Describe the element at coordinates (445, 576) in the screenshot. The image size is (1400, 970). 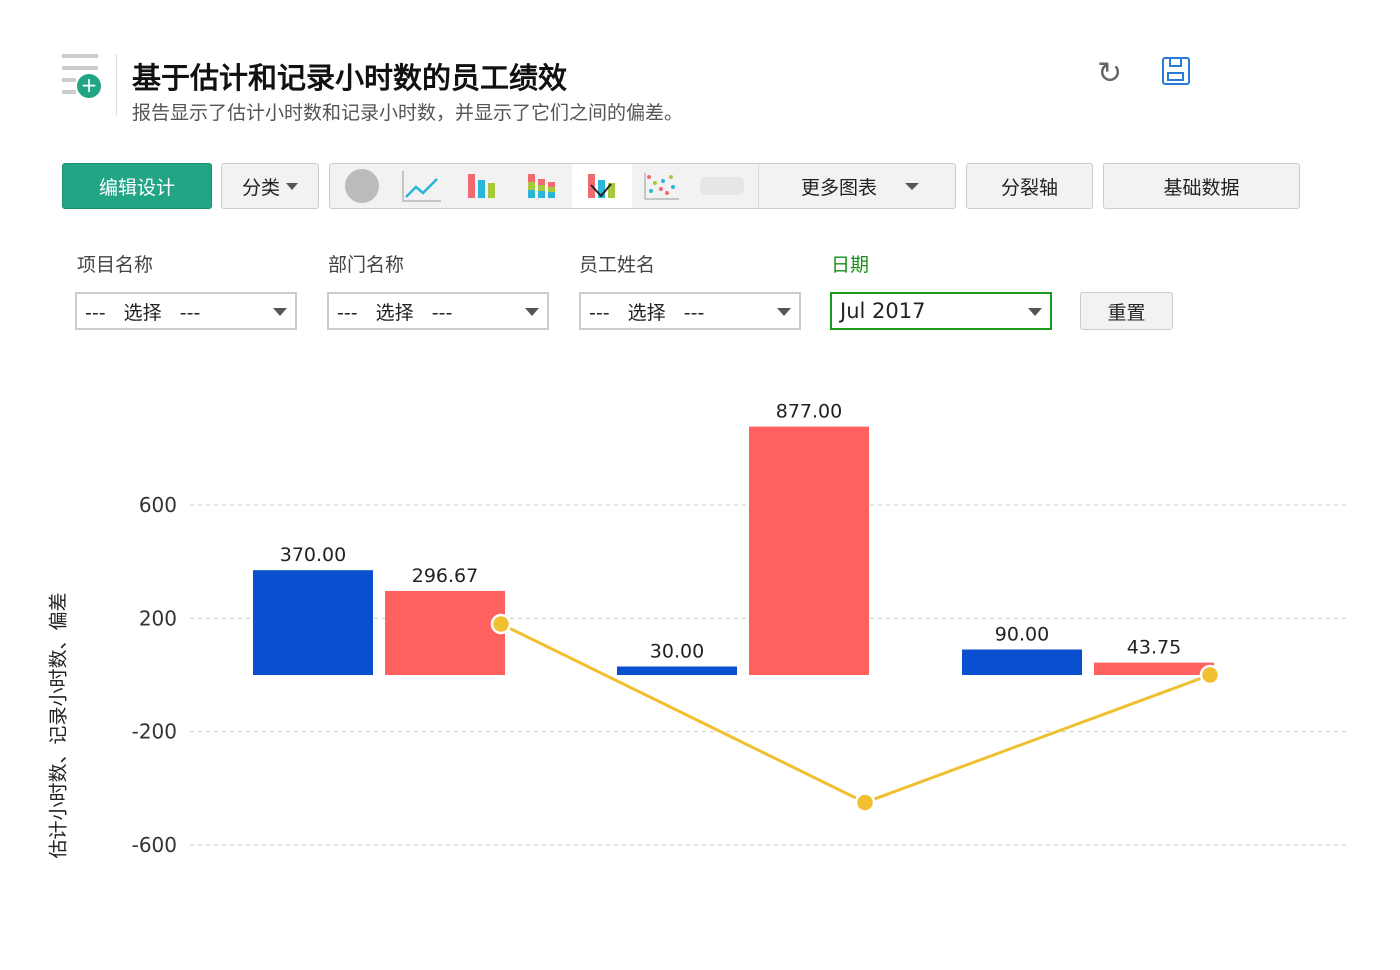
I see `data-label: 296.67` at that location.